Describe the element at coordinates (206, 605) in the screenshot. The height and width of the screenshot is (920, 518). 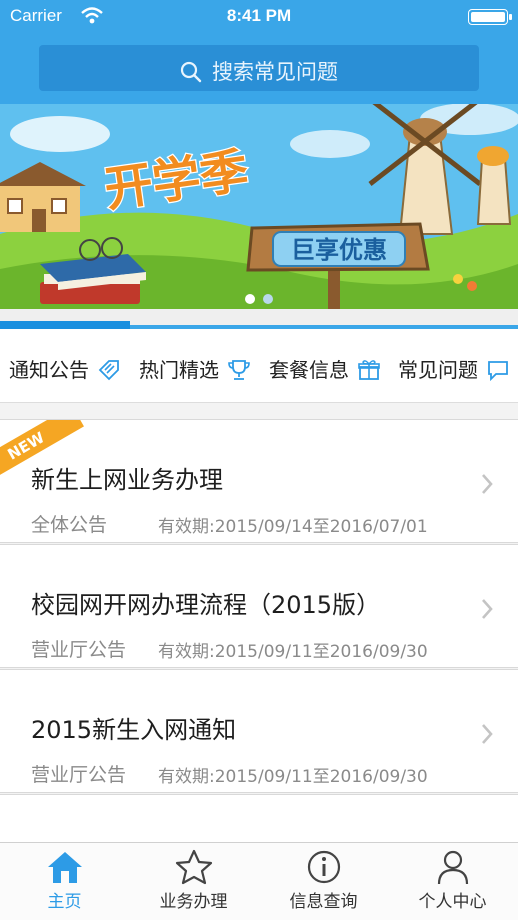
I see `notice-title: 校园网开网办理流程（2015版）` at that location.